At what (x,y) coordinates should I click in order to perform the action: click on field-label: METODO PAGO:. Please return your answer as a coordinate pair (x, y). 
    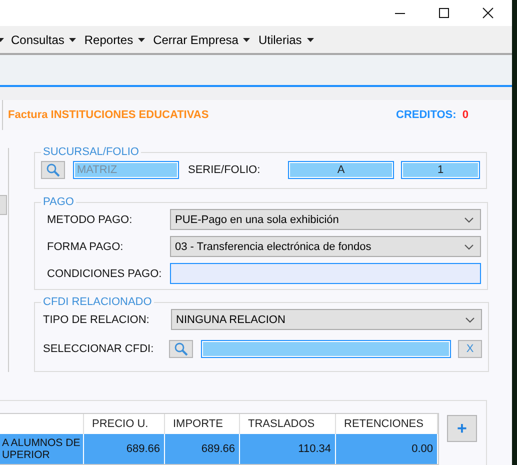
    Looking at the image, I should click on (90, 220).